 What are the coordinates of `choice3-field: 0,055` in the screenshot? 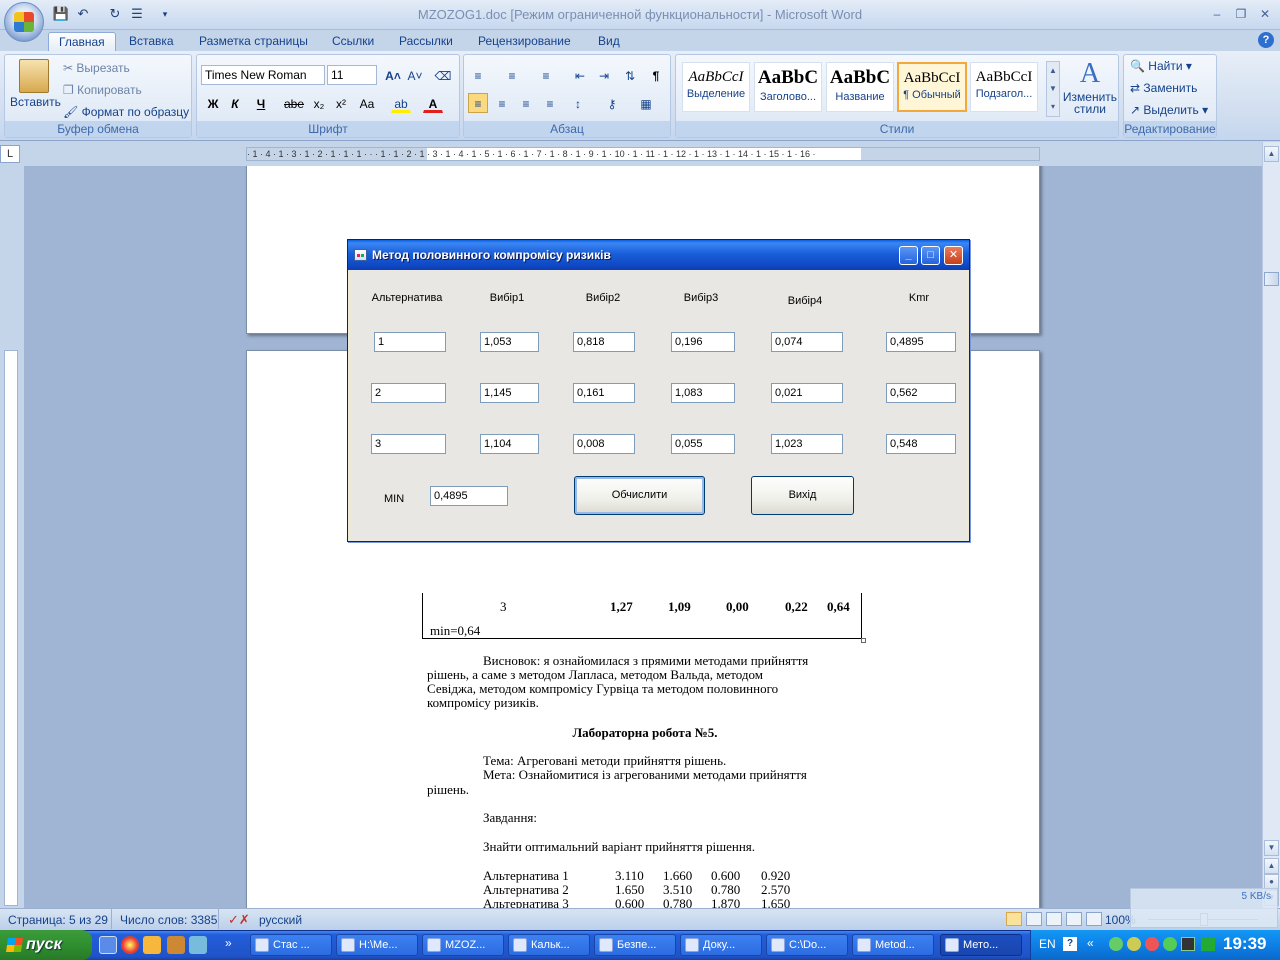 It's located at (703, 444).